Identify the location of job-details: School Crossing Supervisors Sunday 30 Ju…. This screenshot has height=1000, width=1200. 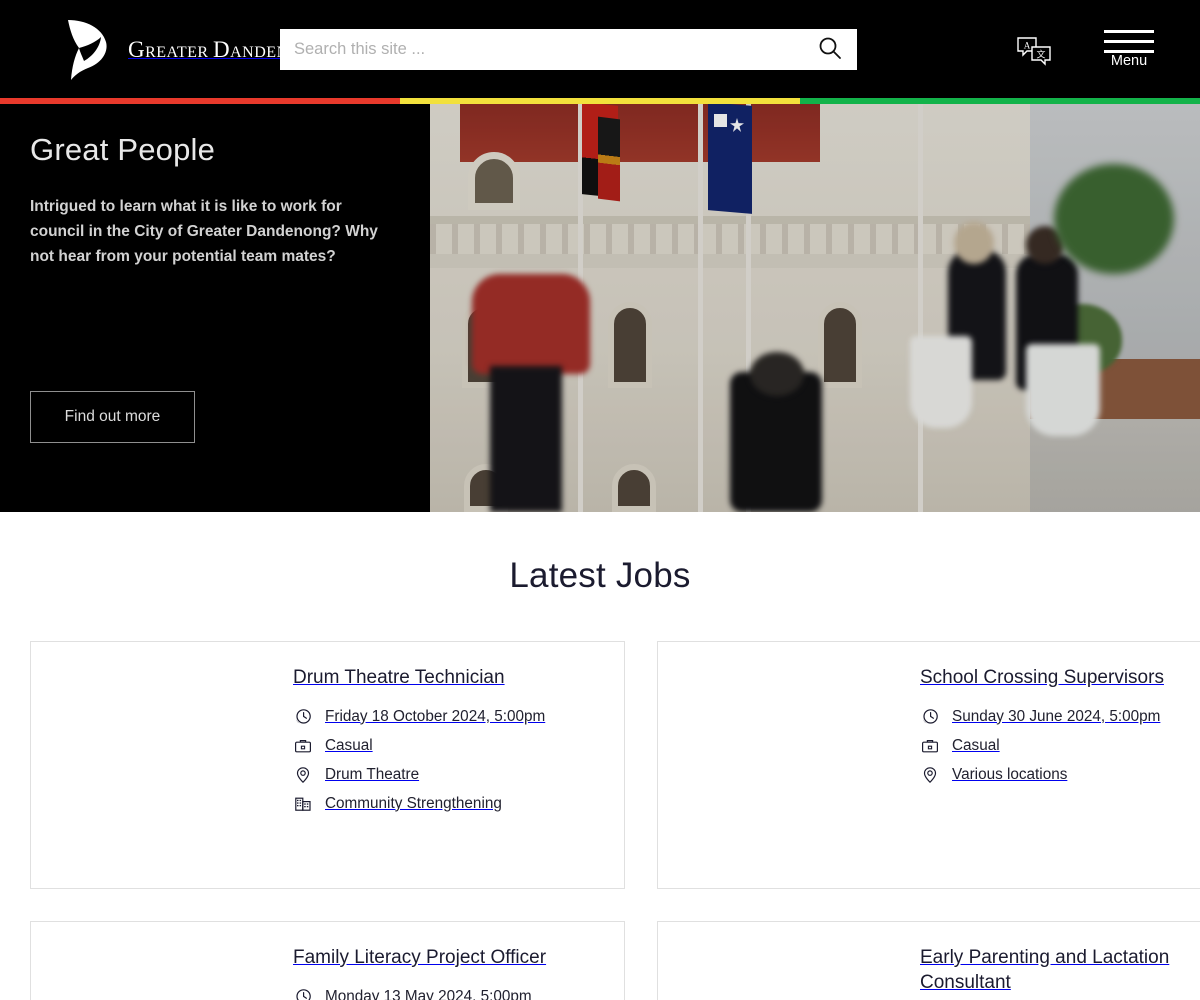
(1048, 765).